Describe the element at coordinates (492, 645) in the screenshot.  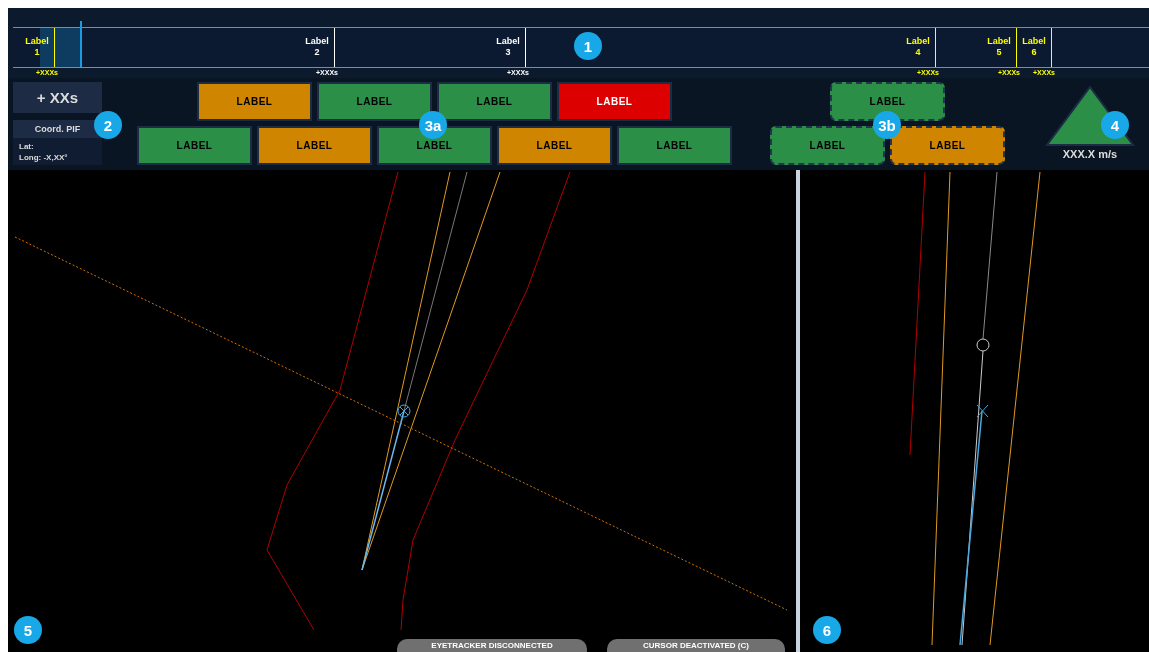
I see `status-pill: EYETRACKER DISCONNECTED` at that location.